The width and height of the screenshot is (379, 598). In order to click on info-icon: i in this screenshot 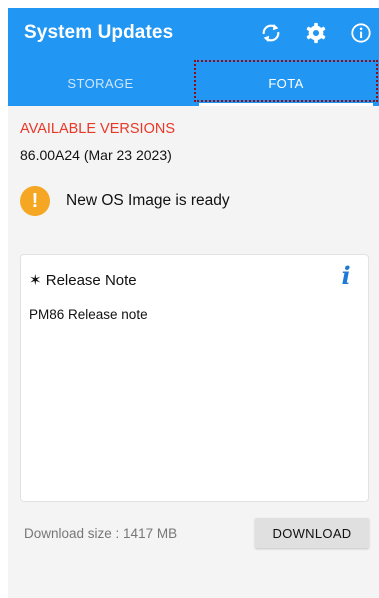, I will do `click(346, 276)`.